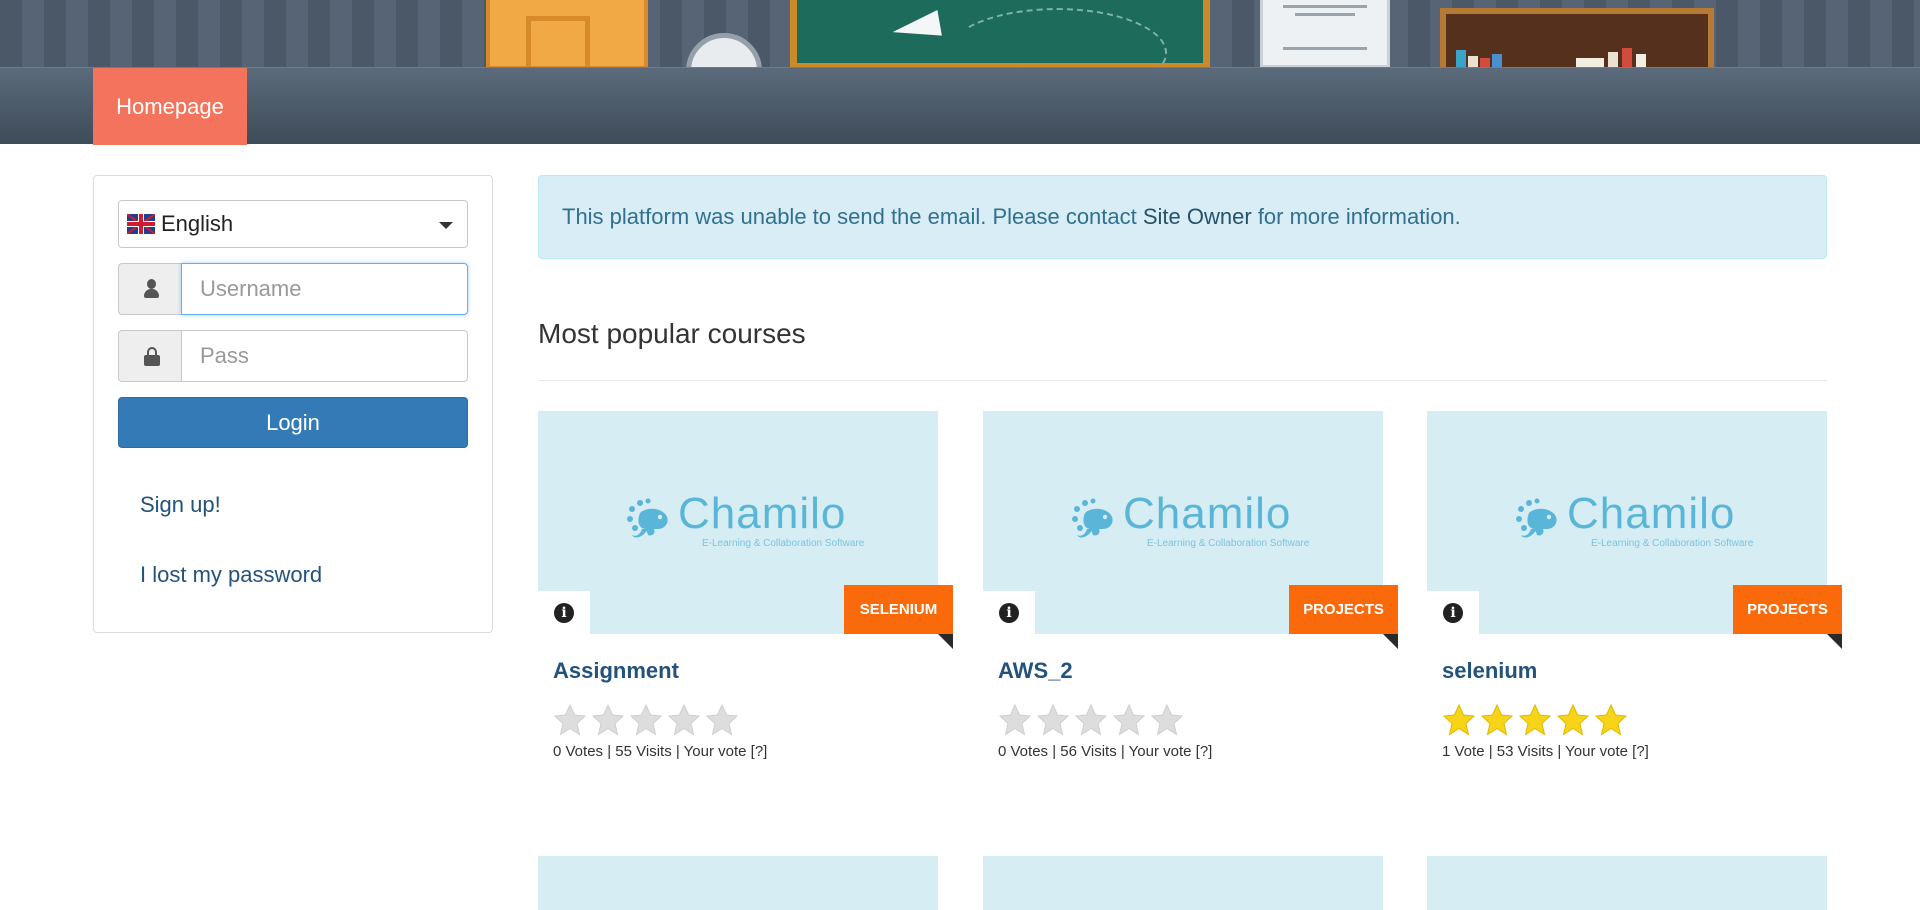  I want to click on header-banner, so click(960, 33).